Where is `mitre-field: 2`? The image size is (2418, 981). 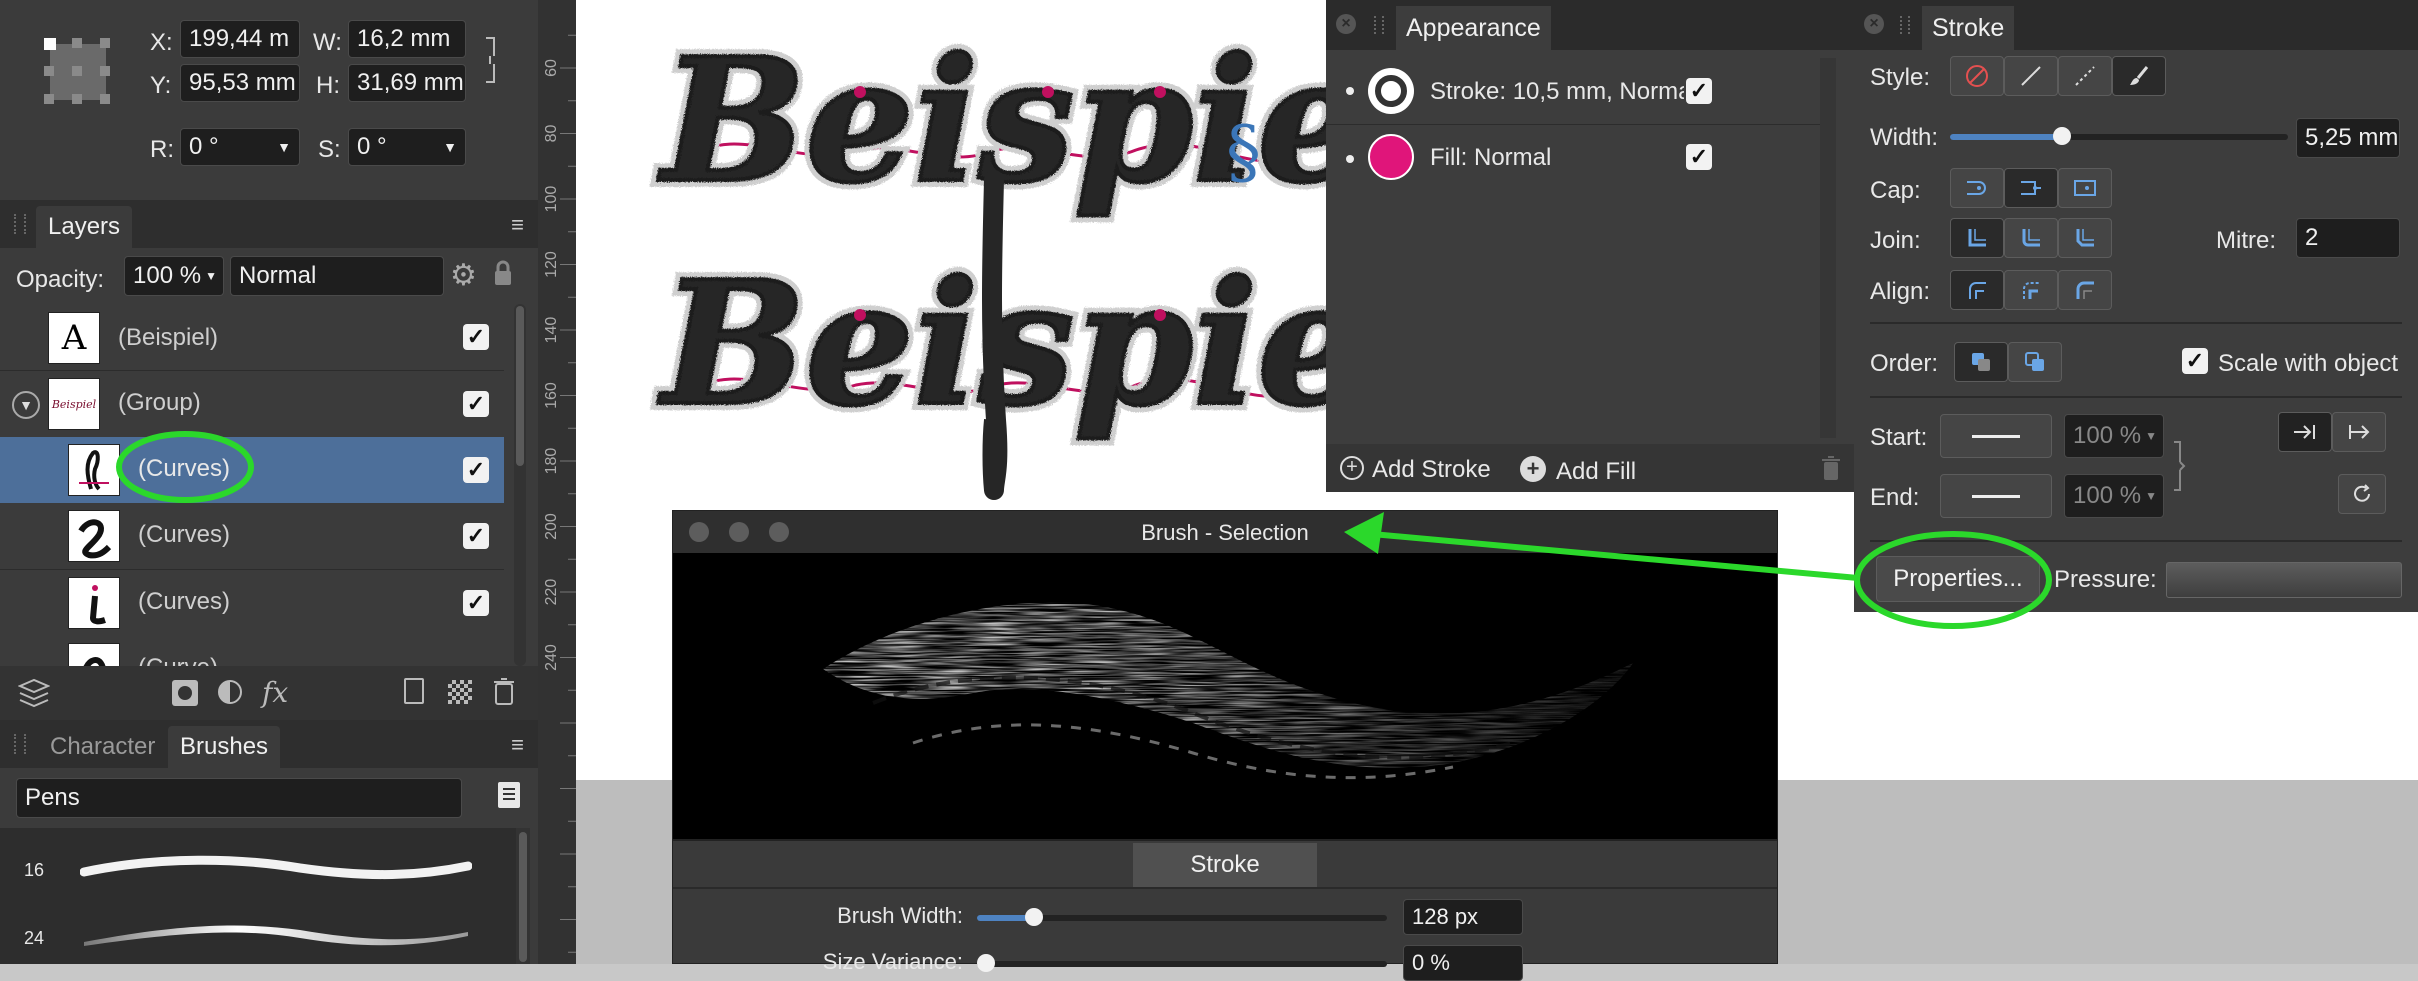 mitre-field: 2 is located at coordinates (2348, 238).